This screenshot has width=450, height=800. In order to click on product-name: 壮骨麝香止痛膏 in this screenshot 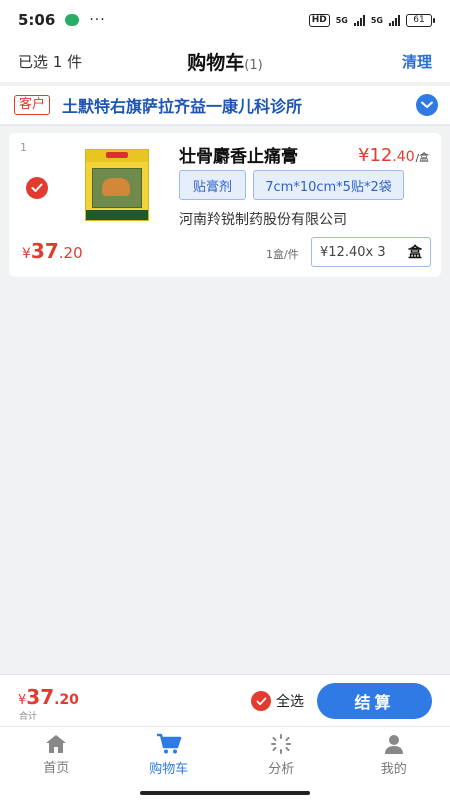, I will do `click(238, 154)`.